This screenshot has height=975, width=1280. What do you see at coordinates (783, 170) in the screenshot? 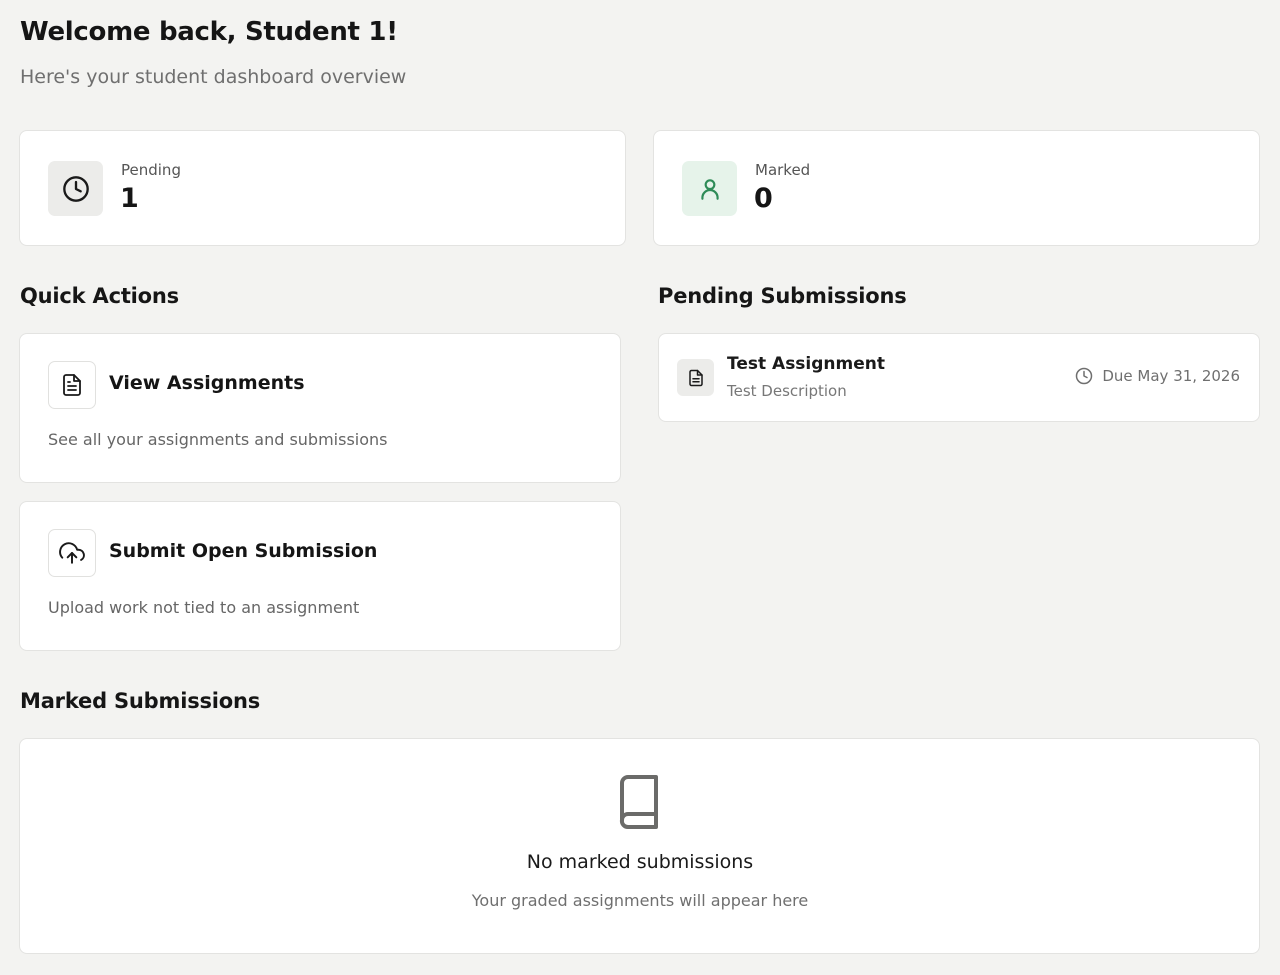
I see `stat-label: Marked` at bounding box center [783, 170].